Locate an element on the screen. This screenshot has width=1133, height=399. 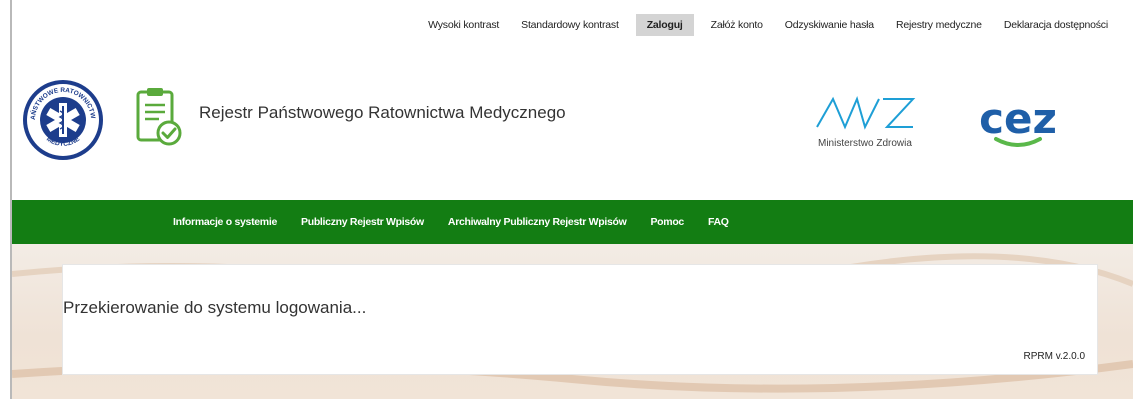
accessibility-declaration-link: Deklaracja dostępności is located at coordinates (1056, 25).